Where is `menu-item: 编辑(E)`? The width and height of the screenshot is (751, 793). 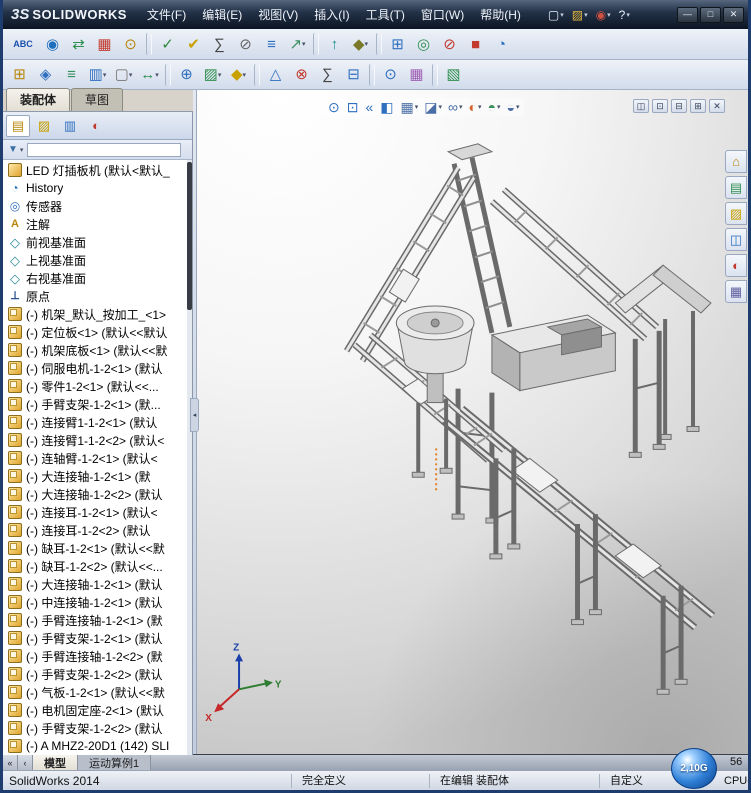 menu-item: 编辑(E) is located at coordinates (222, 14).